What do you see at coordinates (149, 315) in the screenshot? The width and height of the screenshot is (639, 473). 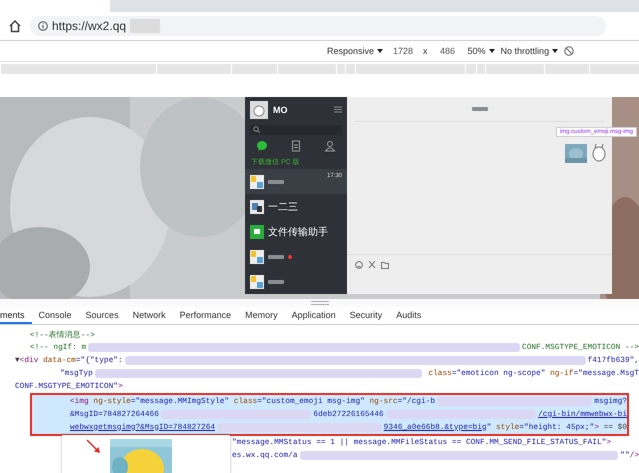 I see `devtools-tab: Network` at bounding box center [149, 315].